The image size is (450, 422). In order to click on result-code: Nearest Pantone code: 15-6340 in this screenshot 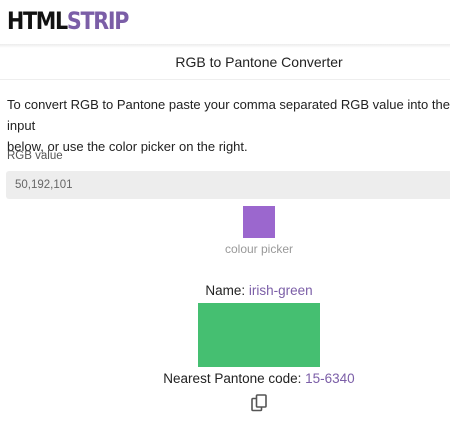, I will do `click(225, 378)`.